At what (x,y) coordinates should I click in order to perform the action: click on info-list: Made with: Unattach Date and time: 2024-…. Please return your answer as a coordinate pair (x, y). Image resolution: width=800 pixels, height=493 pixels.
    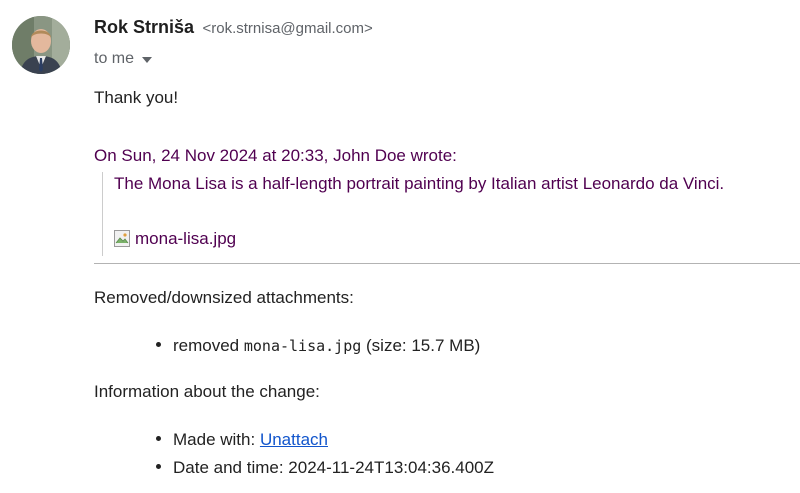
    Looking at the image, I should click on (325, 454).